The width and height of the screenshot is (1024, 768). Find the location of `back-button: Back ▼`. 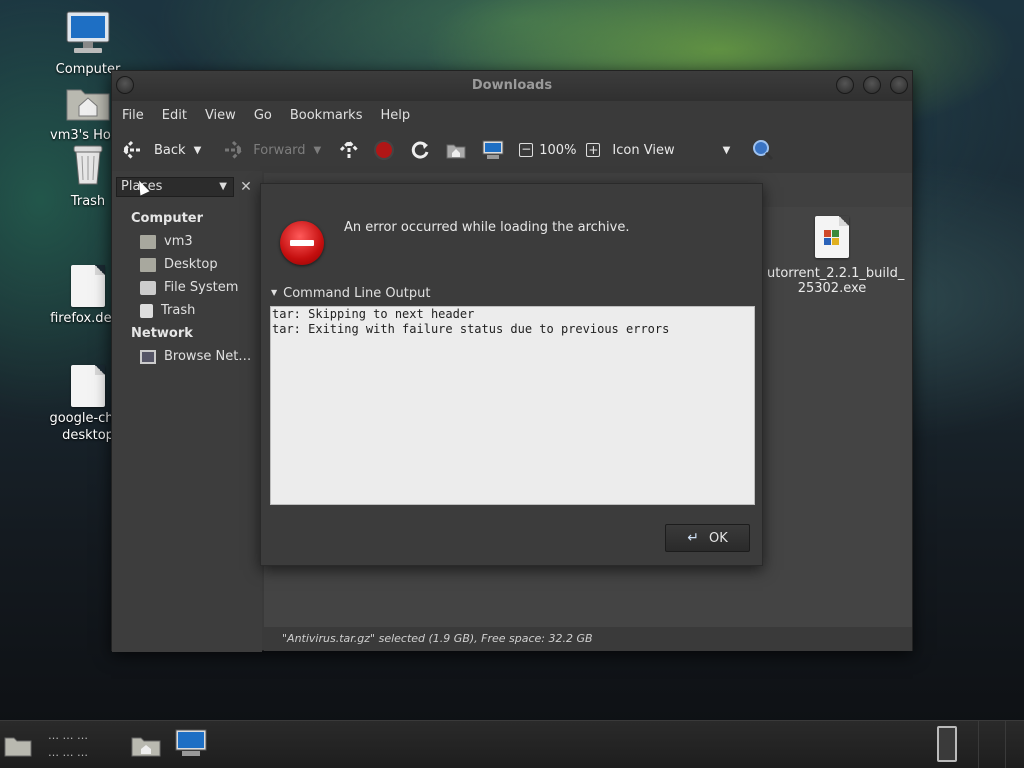

back-button: Back ▼ is located at coordinates (161, 150).